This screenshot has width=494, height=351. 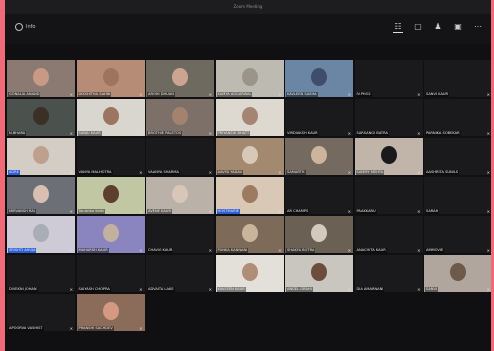 I want to click on participant-name: BROTHIE PALETOS, so click(x=165, y=133).